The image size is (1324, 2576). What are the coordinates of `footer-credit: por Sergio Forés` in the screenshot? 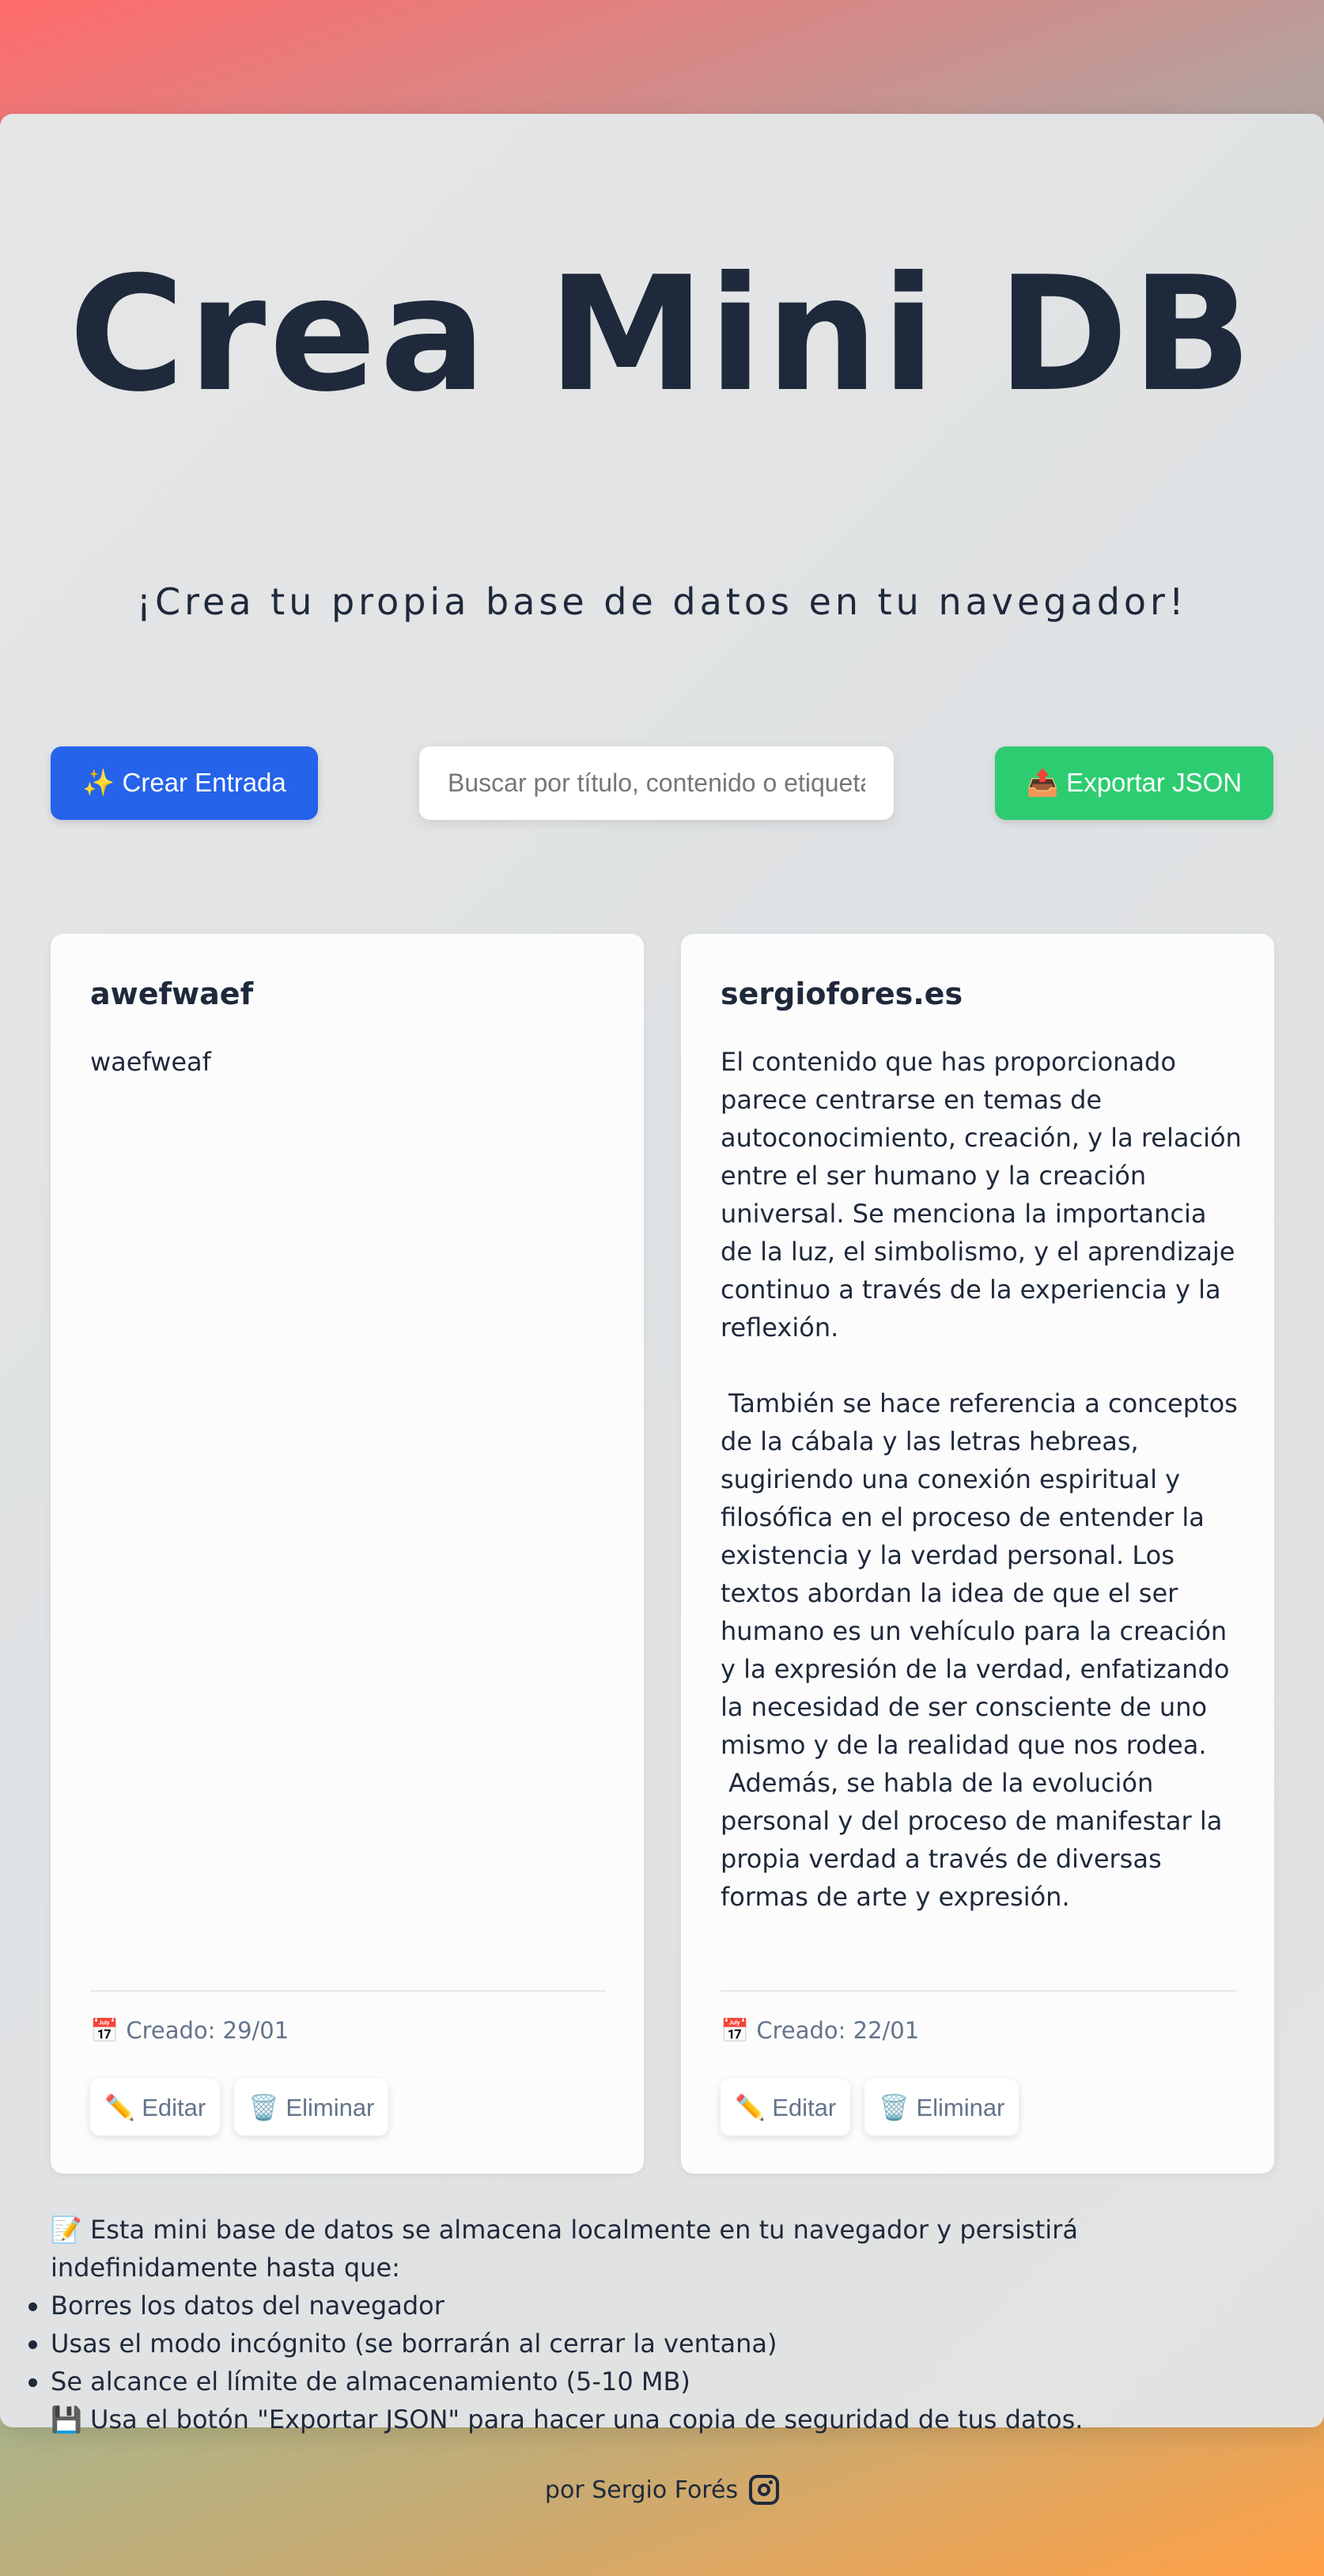 It's located at (641, 2490).